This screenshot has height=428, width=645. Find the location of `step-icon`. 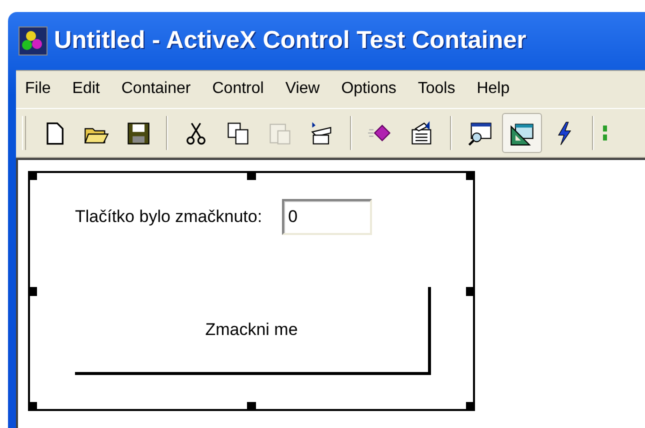

step-icon is located at coordinates (605, 133).